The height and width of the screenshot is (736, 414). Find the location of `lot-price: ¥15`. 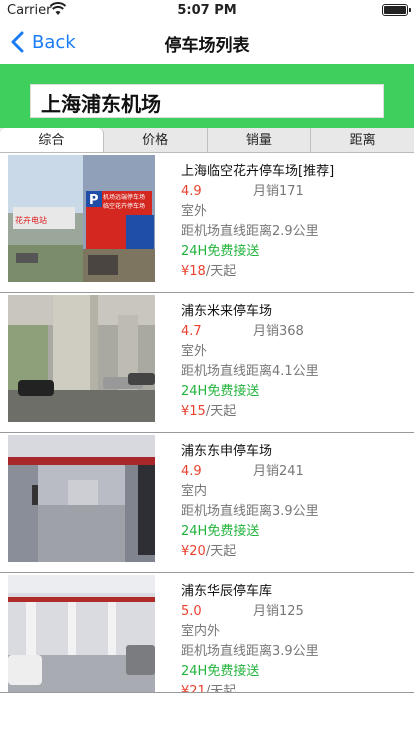

lot-price: ¥15 is located at coordinates (193, 411).